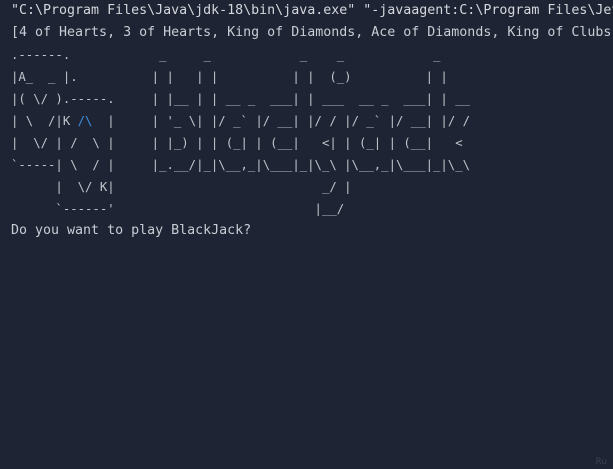 This screenshot has height=469, width=613. Describe the element at coordinates (178, 209) in the screenshot. I see `ascii-art-line-8: `------' |__/` at that location.